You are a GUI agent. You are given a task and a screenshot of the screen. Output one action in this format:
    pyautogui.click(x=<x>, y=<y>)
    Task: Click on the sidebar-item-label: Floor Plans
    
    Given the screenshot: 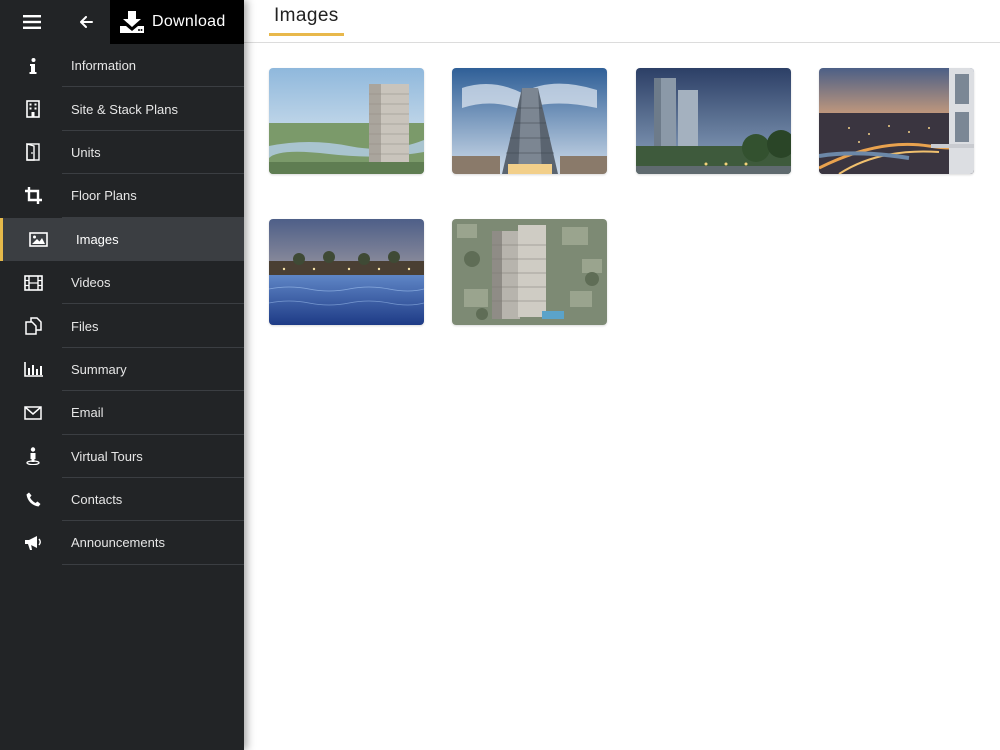 What is the action you would take?
    pyautogui.click(x=104, y=196)
    